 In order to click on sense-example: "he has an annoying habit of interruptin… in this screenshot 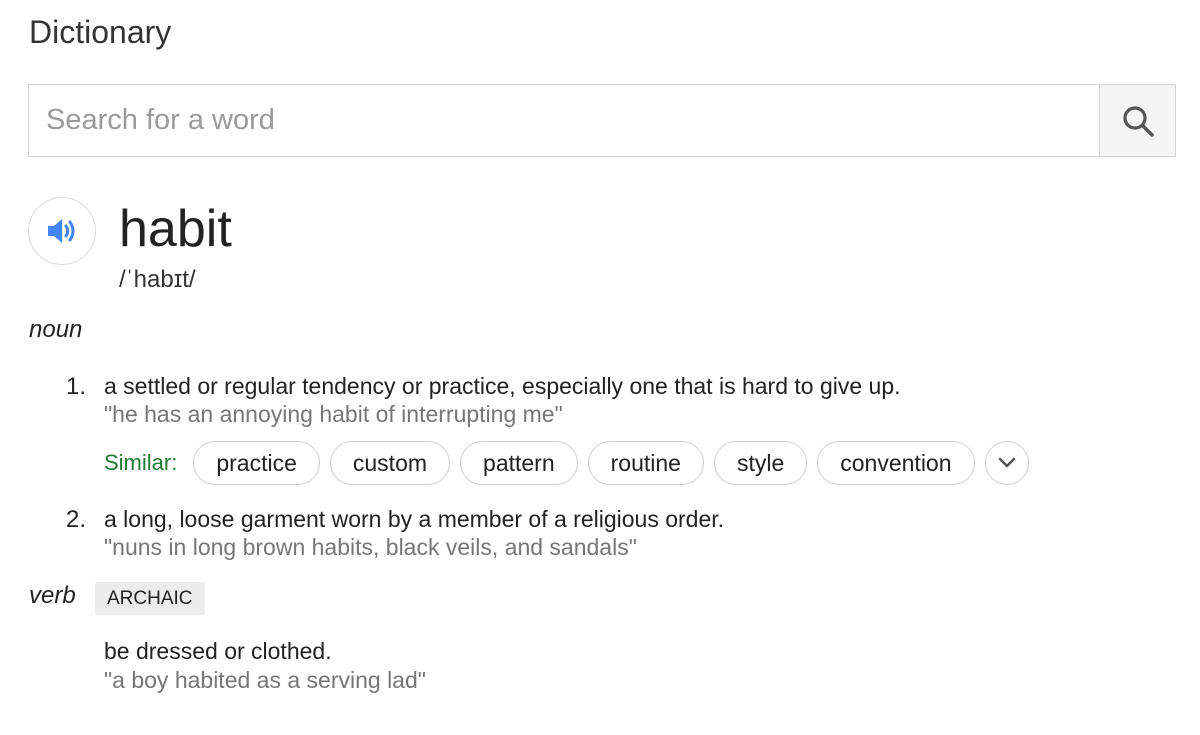, I will do `click(333, 414)`.